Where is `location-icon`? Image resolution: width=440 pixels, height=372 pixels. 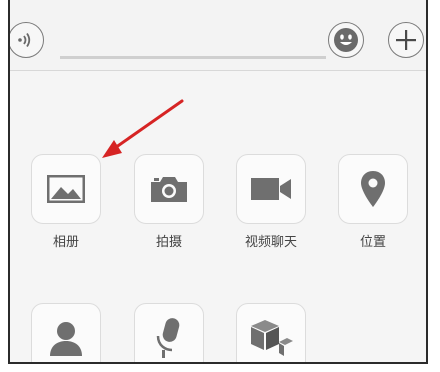
location-icon is located at coordinates (373, 189).